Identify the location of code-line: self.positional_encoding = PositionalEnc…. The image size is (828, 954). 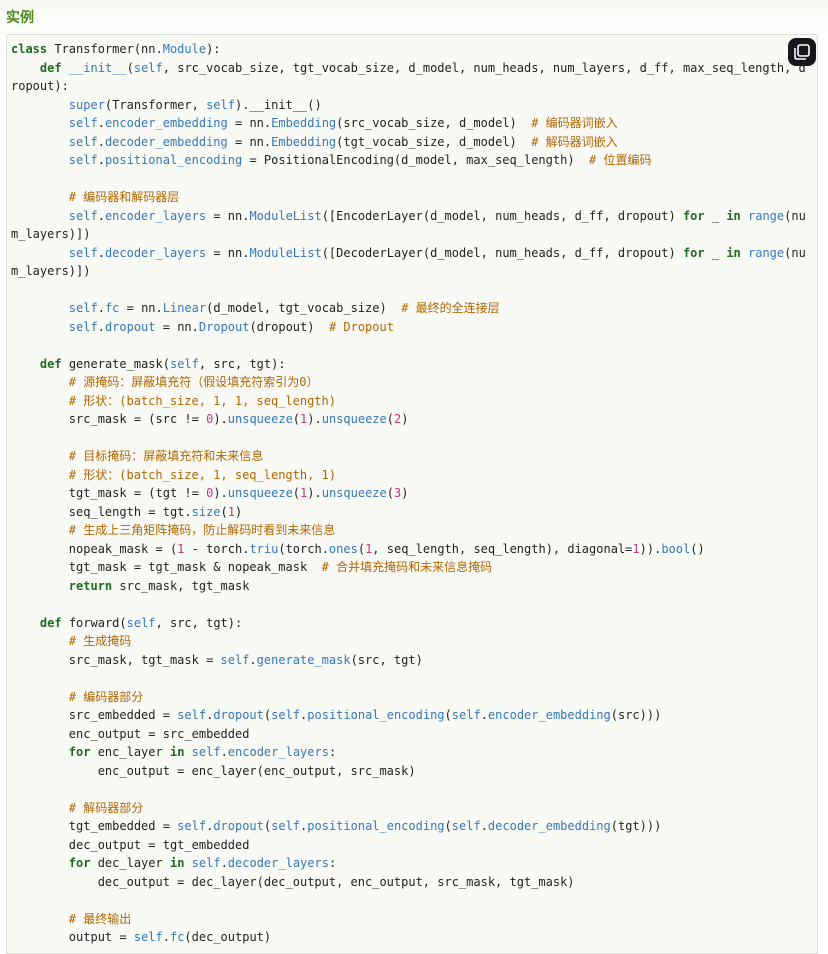
(360, 160).